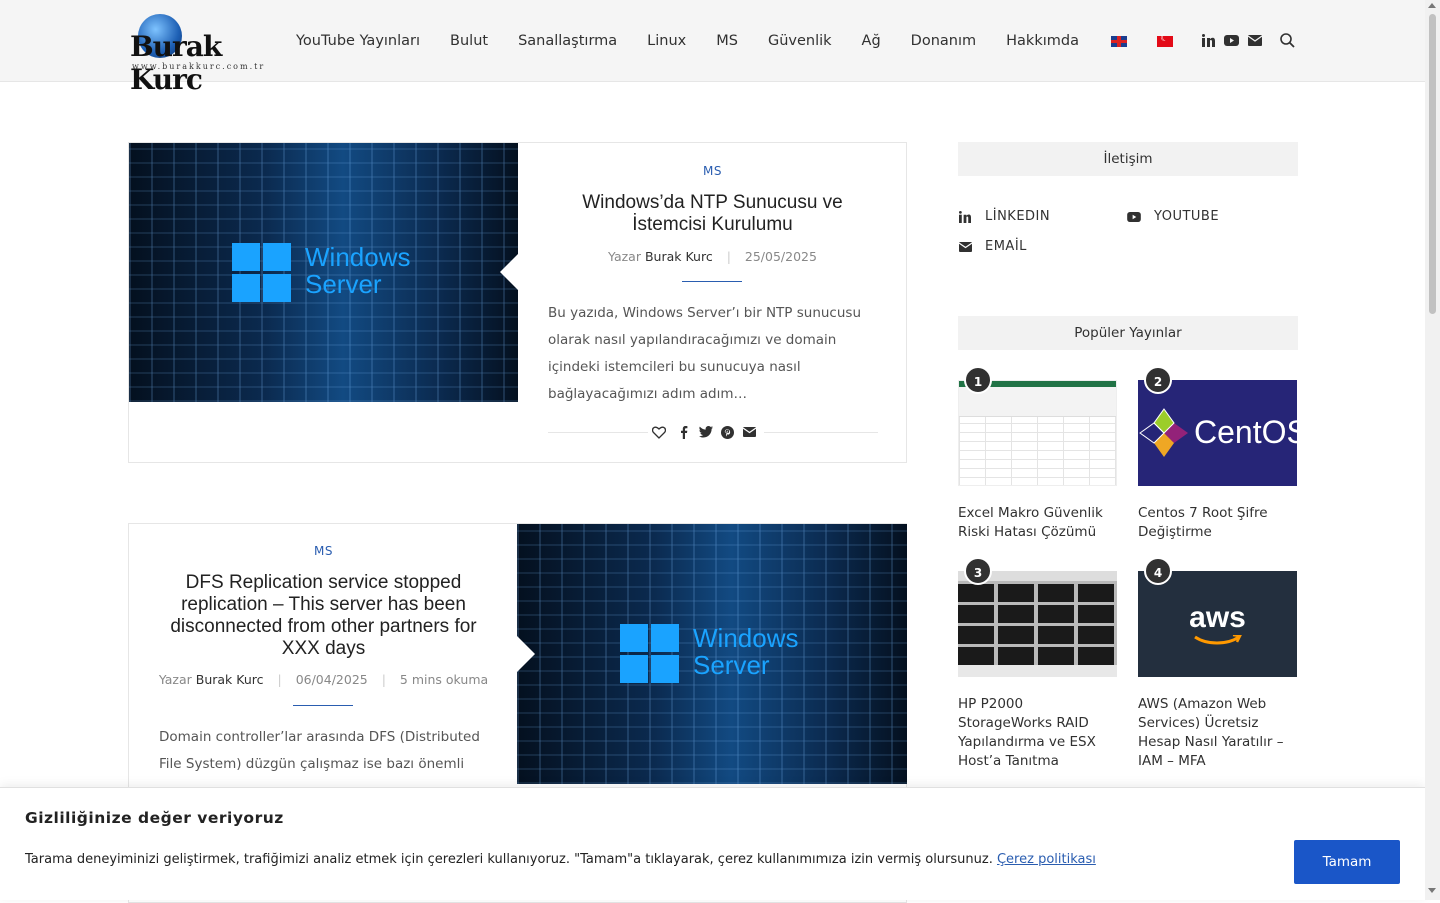  What do you see at coordinates (1432, 450) in the screenshot?
I see `page-scrollbar` at bounding box center [1432, 450].